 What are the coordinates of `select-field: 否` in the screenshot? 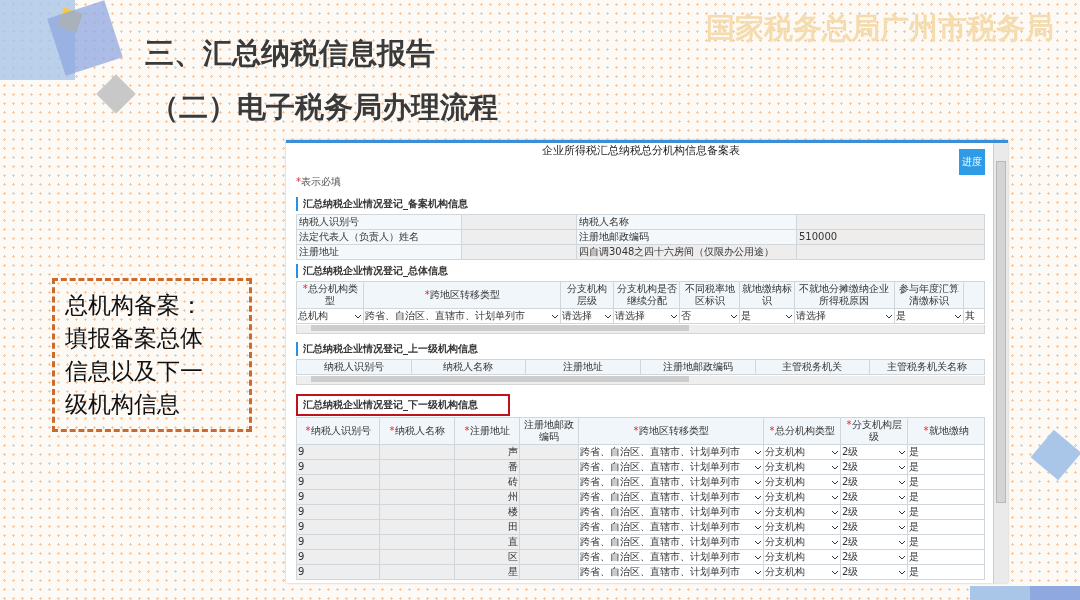 It's located at (709, 316).